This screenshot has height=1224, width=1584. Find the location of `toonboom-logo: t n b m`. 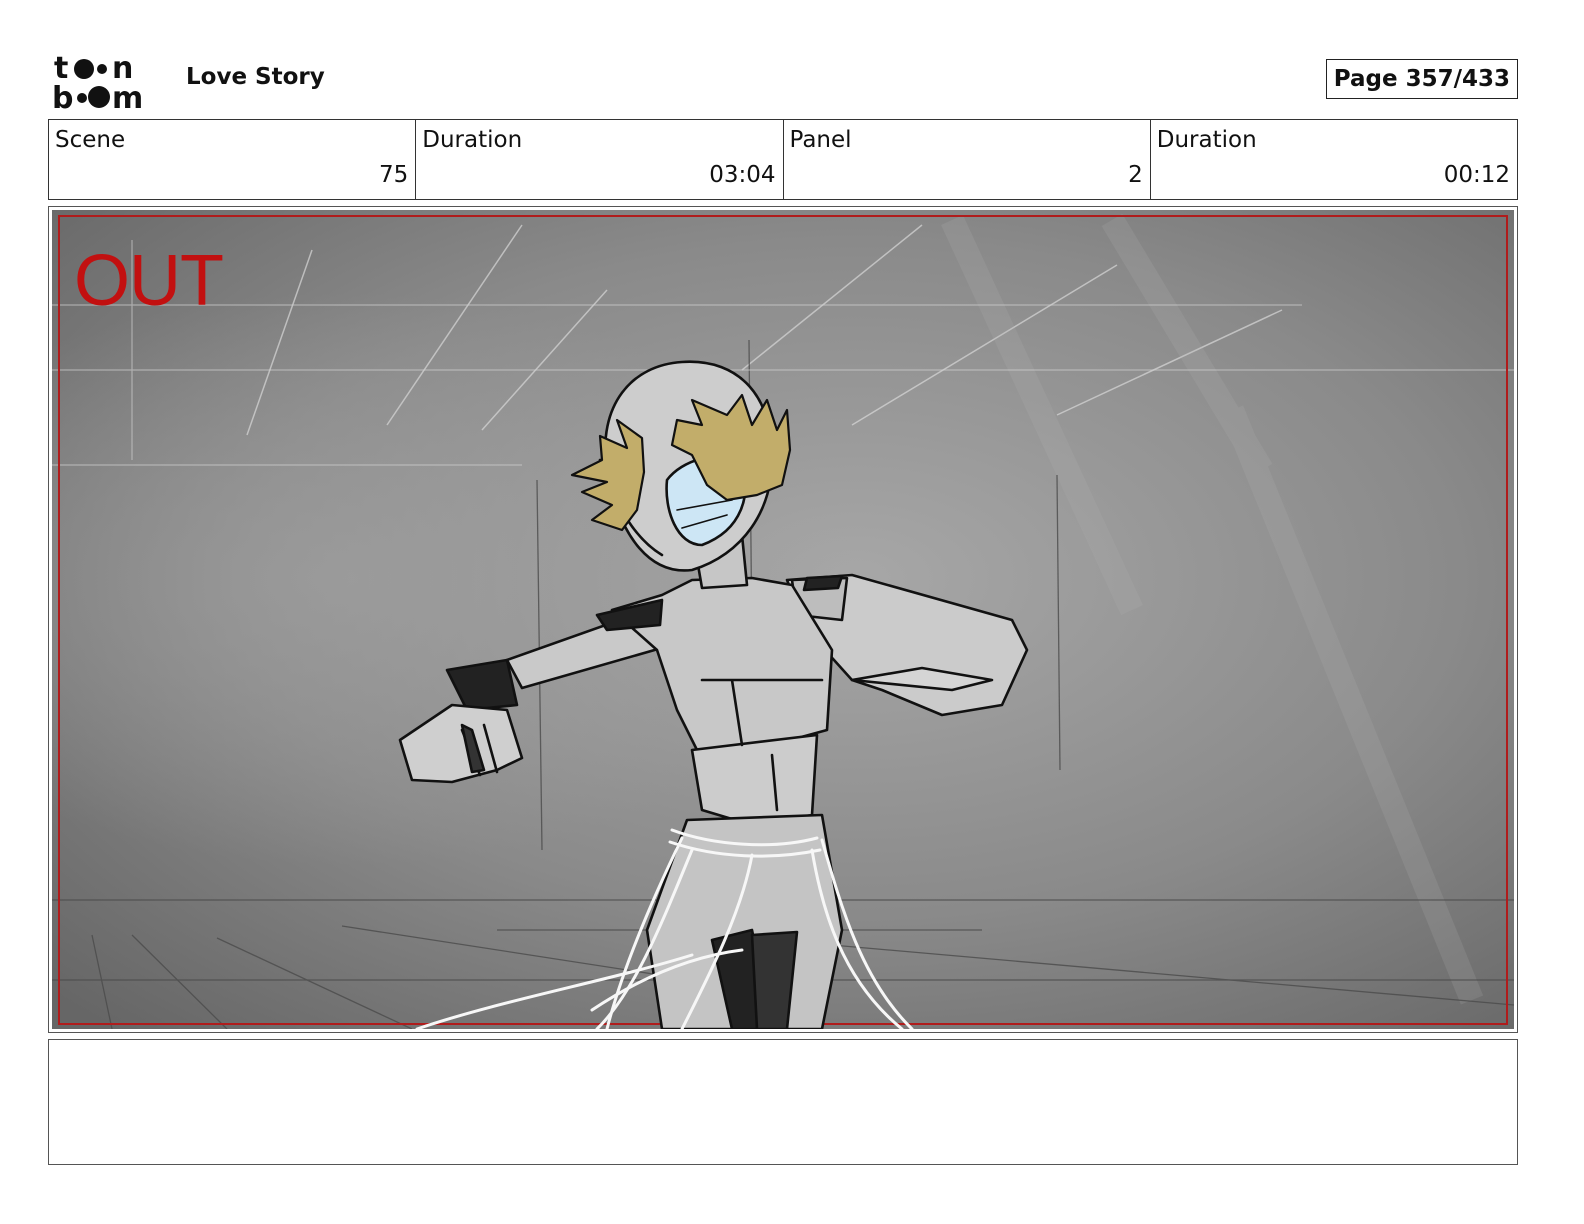

toonboom-logo: t n b m is located at coordinates (97, 82).